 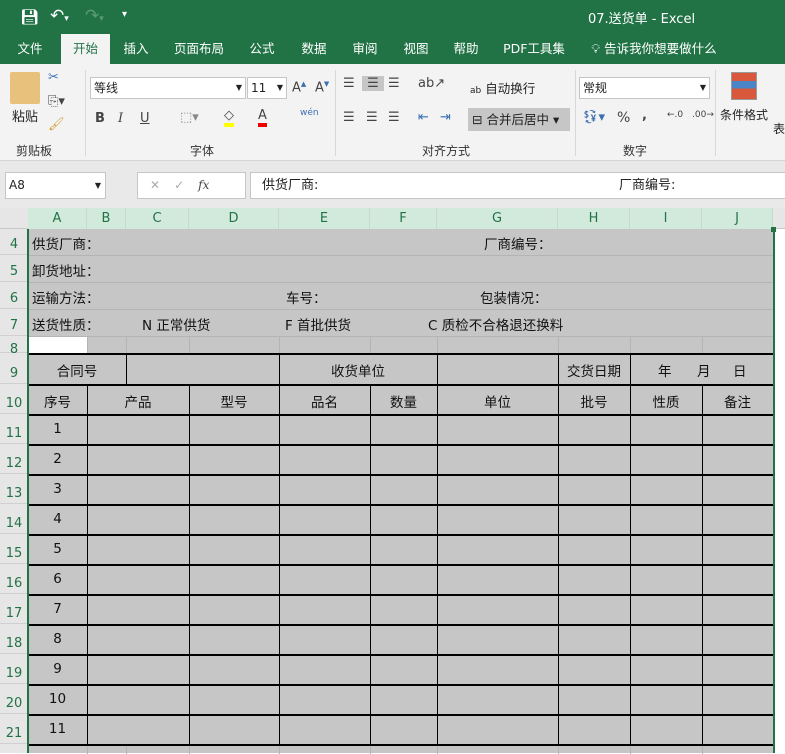 I want to click on active-cell-A8, so click(x=57, y=344).